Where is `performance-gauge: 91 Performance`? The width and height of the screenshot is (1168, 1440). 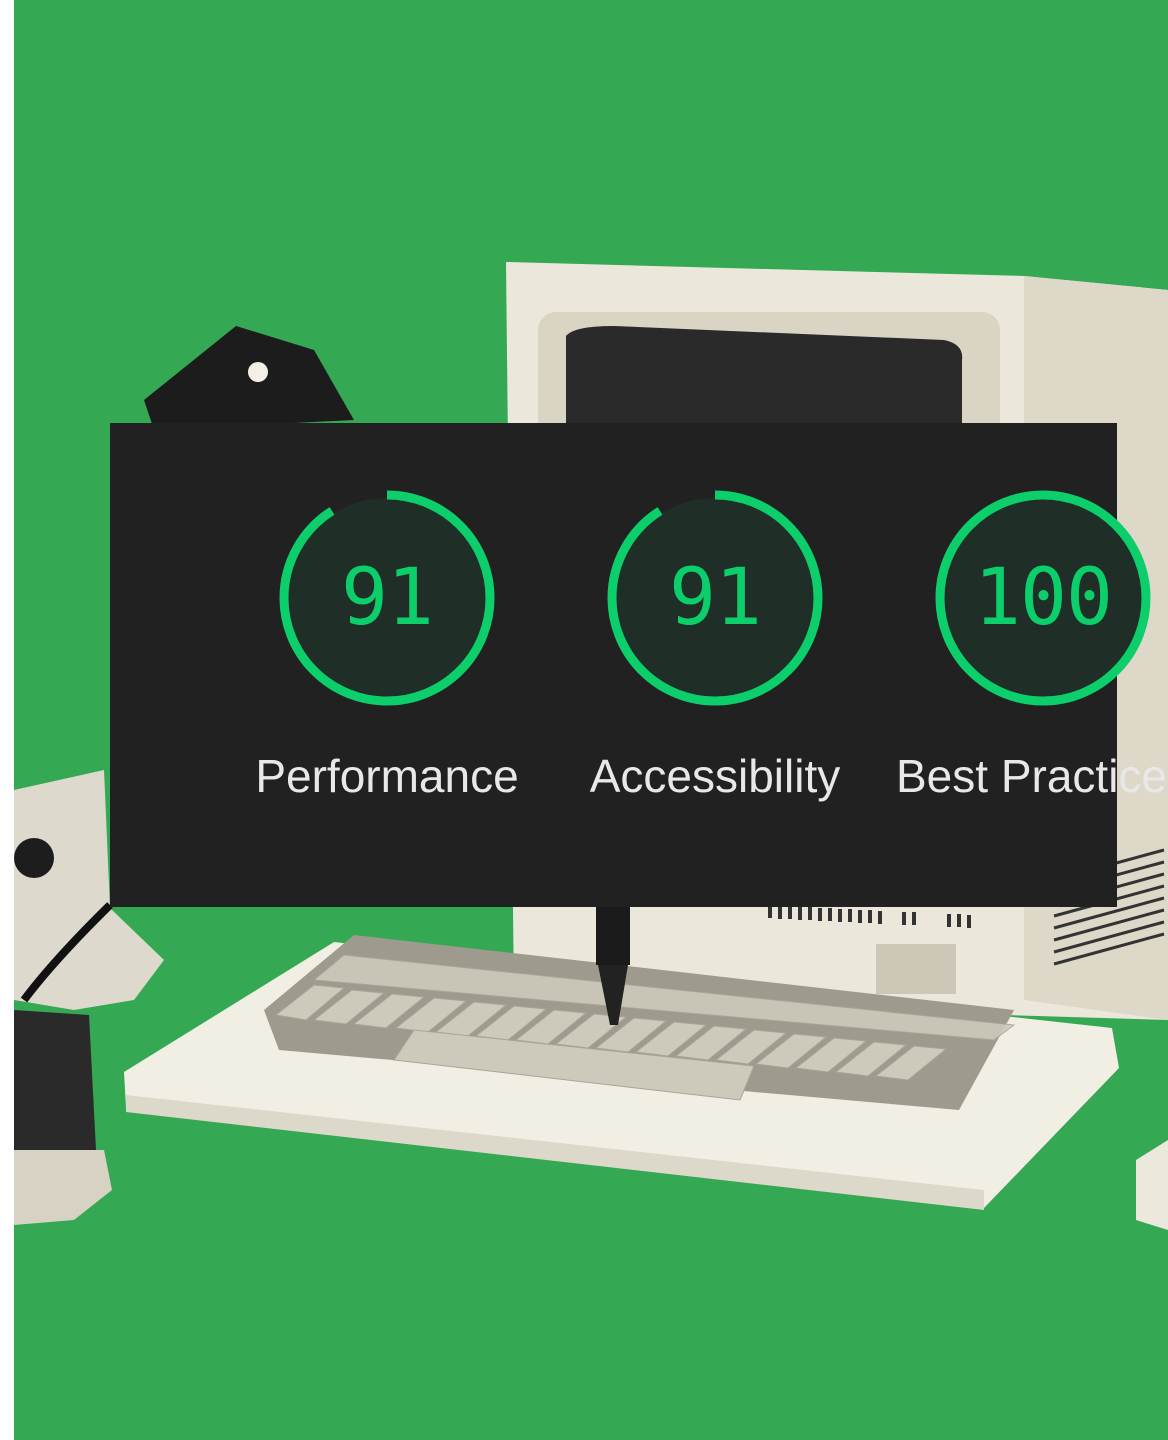
performance-gauge: 91 Performance is located at coordinates (387, 665).